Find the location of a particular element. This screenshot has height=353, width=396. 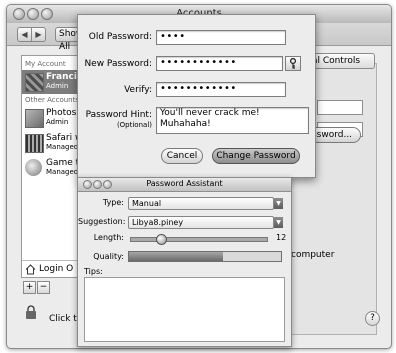

login-options-label: Login O is located at coordinates (56, 269).